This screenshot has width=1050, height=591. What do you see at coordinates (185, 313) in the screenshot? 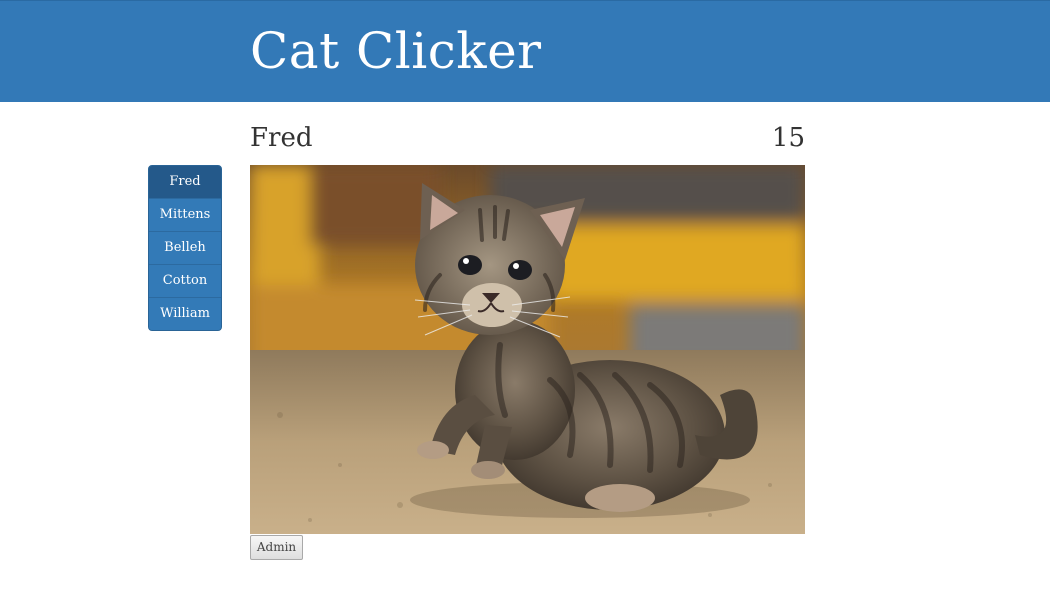
I see `cat-list-item-william: William` at bounding box center [185, 313].